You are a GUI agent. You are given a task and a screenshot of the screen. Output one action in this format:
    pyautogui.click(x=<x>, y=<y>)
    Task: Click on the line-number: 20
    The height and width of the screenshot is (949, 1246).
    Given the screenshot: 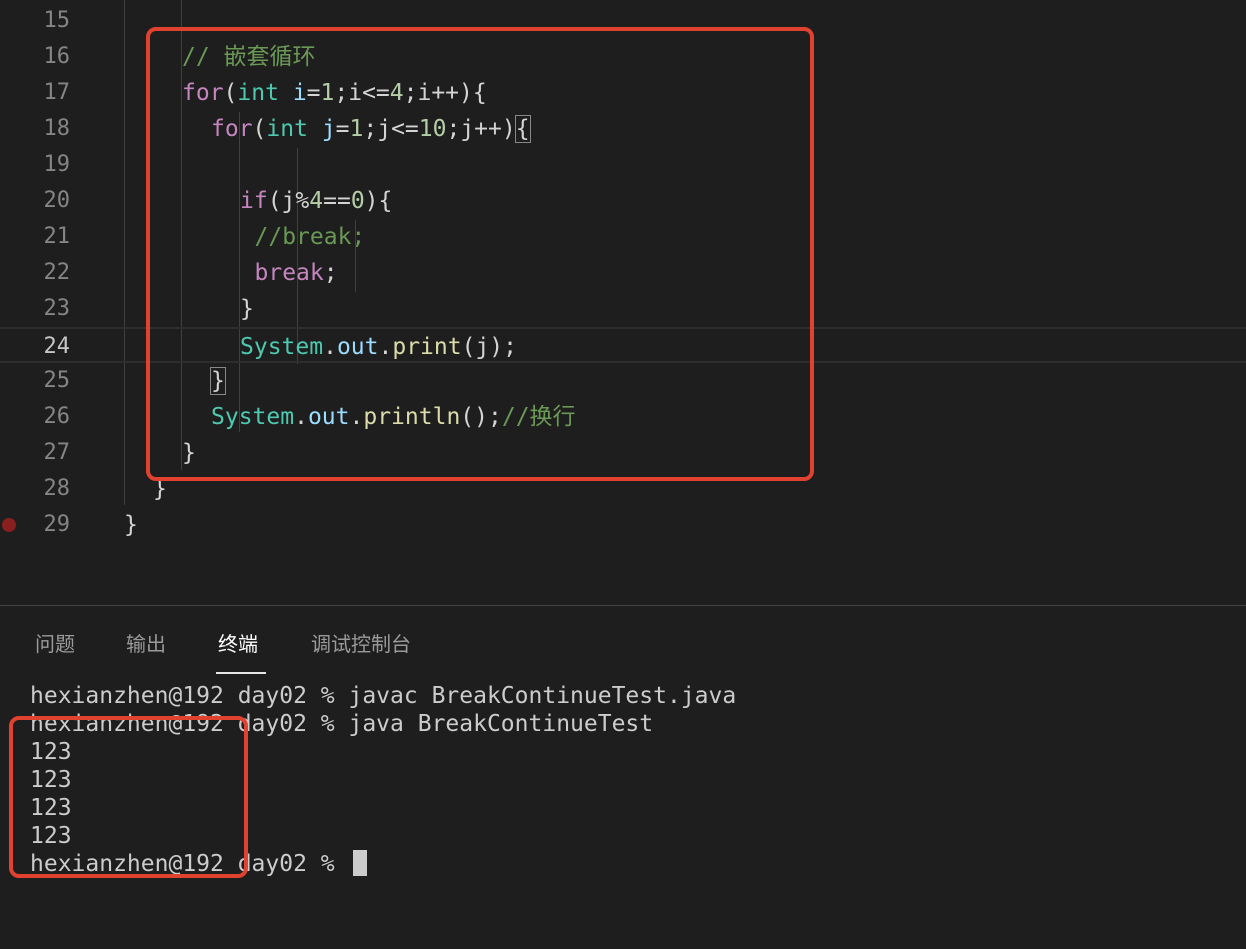 What is the action you would take?
    pyautogui.click(x=57, y=200)
    